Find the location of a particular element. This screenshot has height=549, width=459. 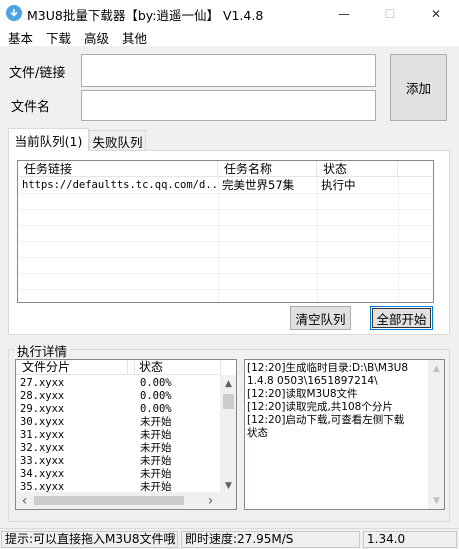

segment-name: 34.xyxx is located at coordinates (42, 474).